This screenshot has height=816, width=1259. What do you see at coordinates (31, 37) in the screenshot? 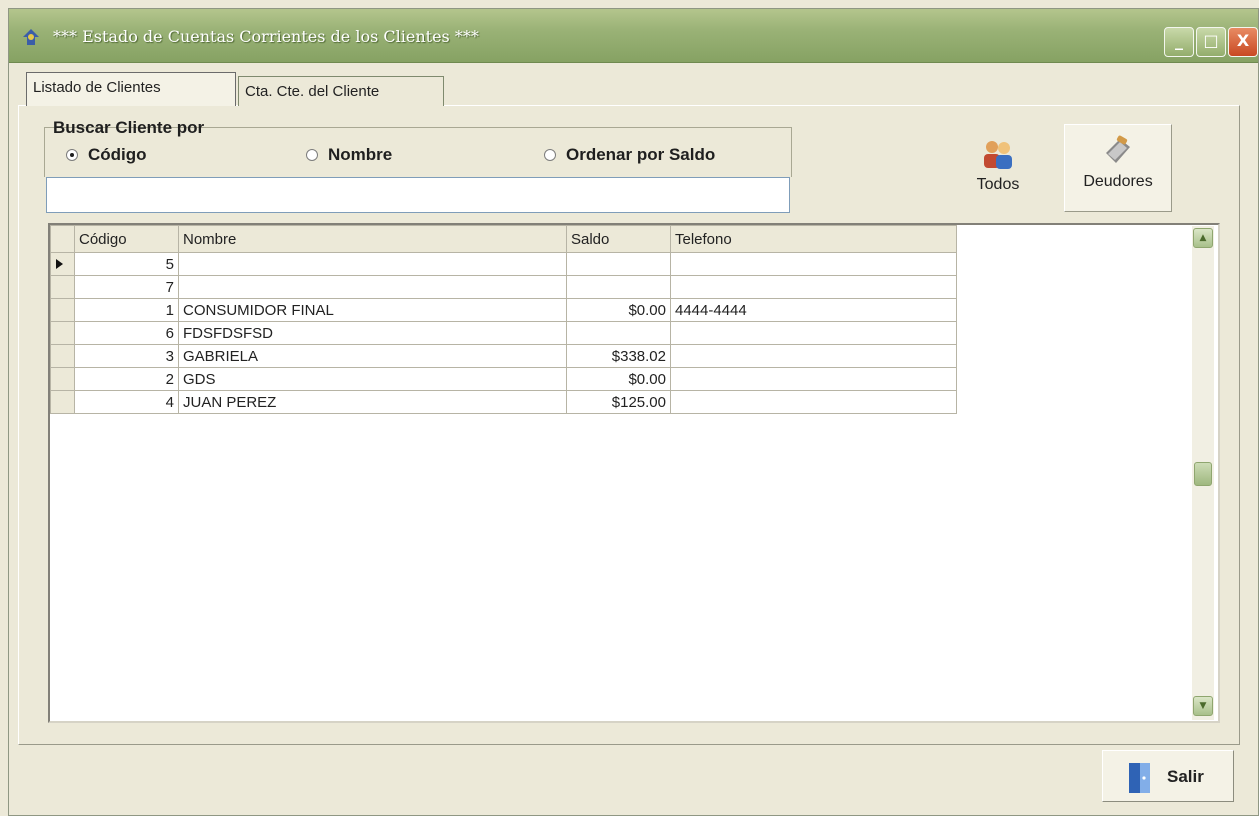
I see `app-icon` at bounding box center [31, 37].